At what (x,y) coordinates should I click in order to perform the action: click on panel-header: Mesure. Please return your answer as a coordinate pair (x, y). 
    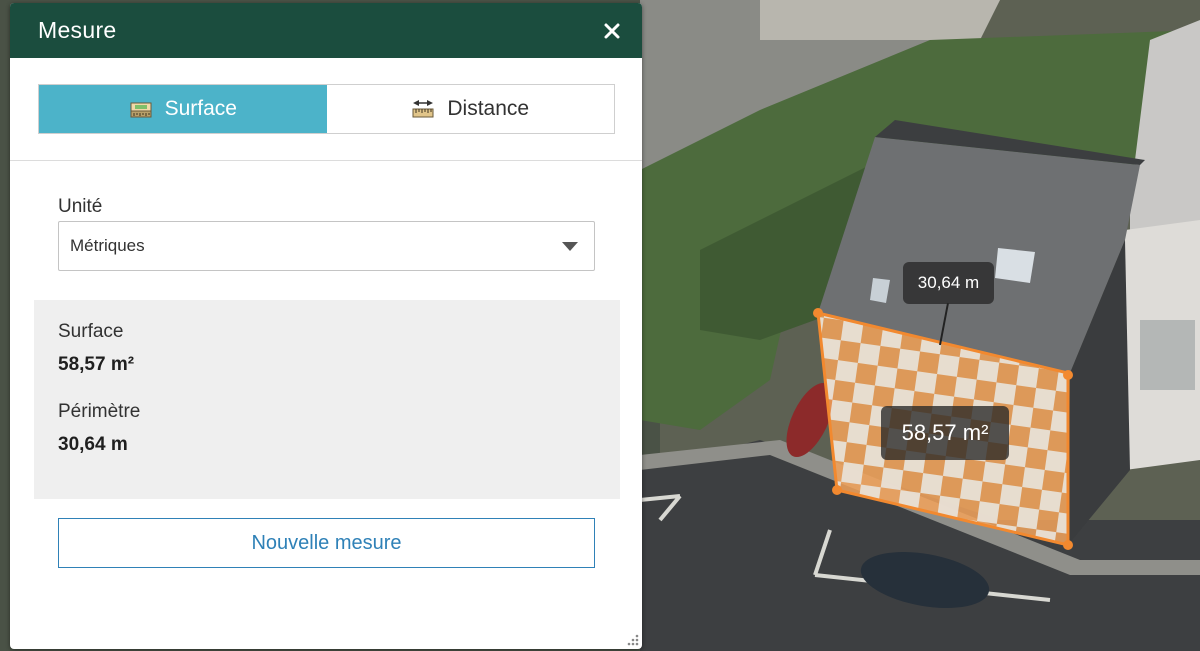
    Looking at the image, I should click on (326, 30).